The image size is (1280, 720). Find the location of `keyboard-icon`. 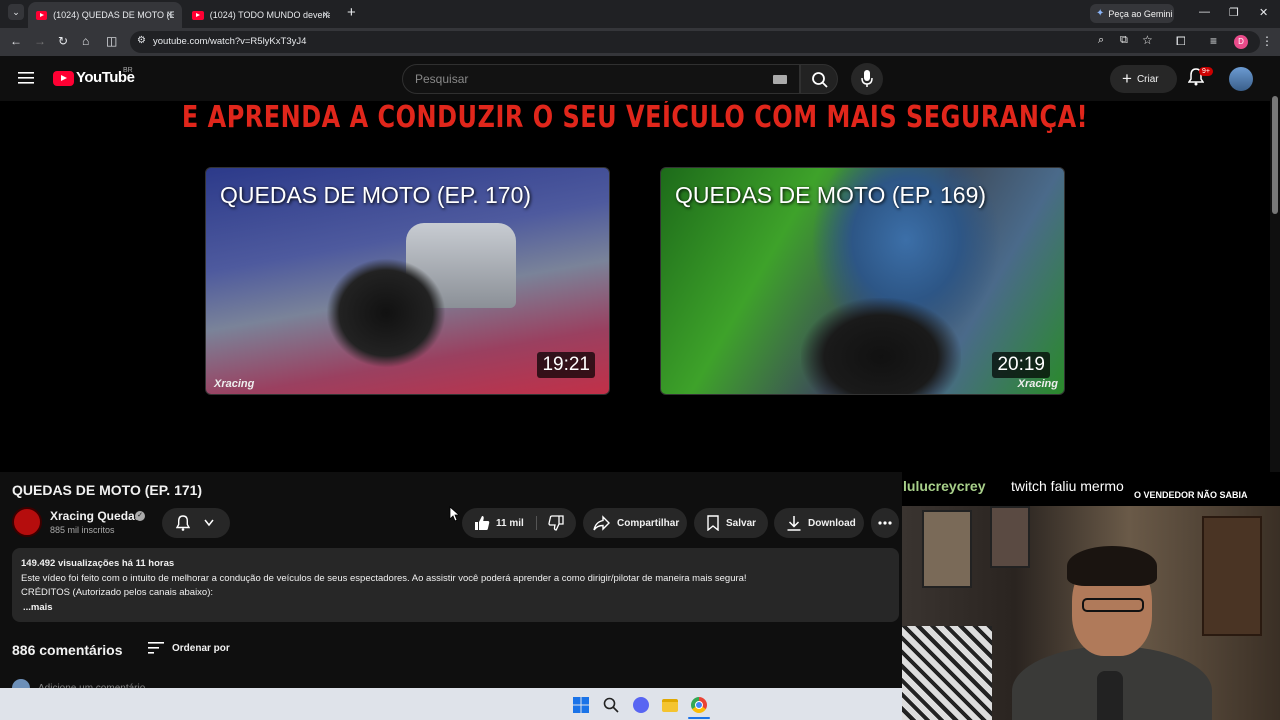

keyboard-icon is located at coordinates (780, 79).